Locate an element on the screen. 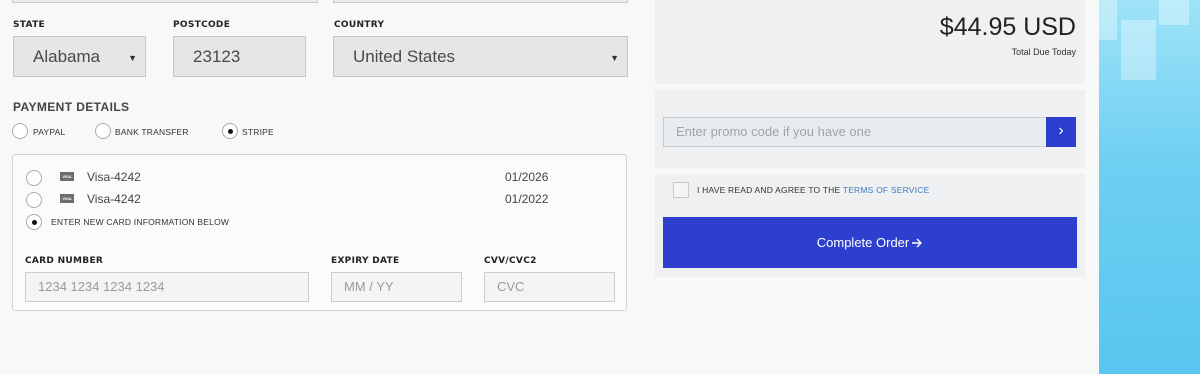 The image size is (1200, 374). payment-details-title: PAYMENT DETAILS is located at coordinates (71, 107).